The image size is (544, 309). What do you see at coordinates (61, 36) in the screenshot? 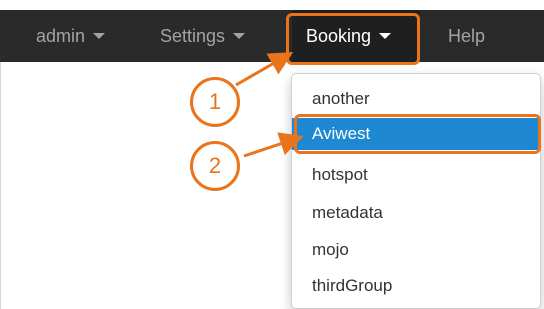
I see `nav-admin-label: admin` at bounding box center [61, 36].